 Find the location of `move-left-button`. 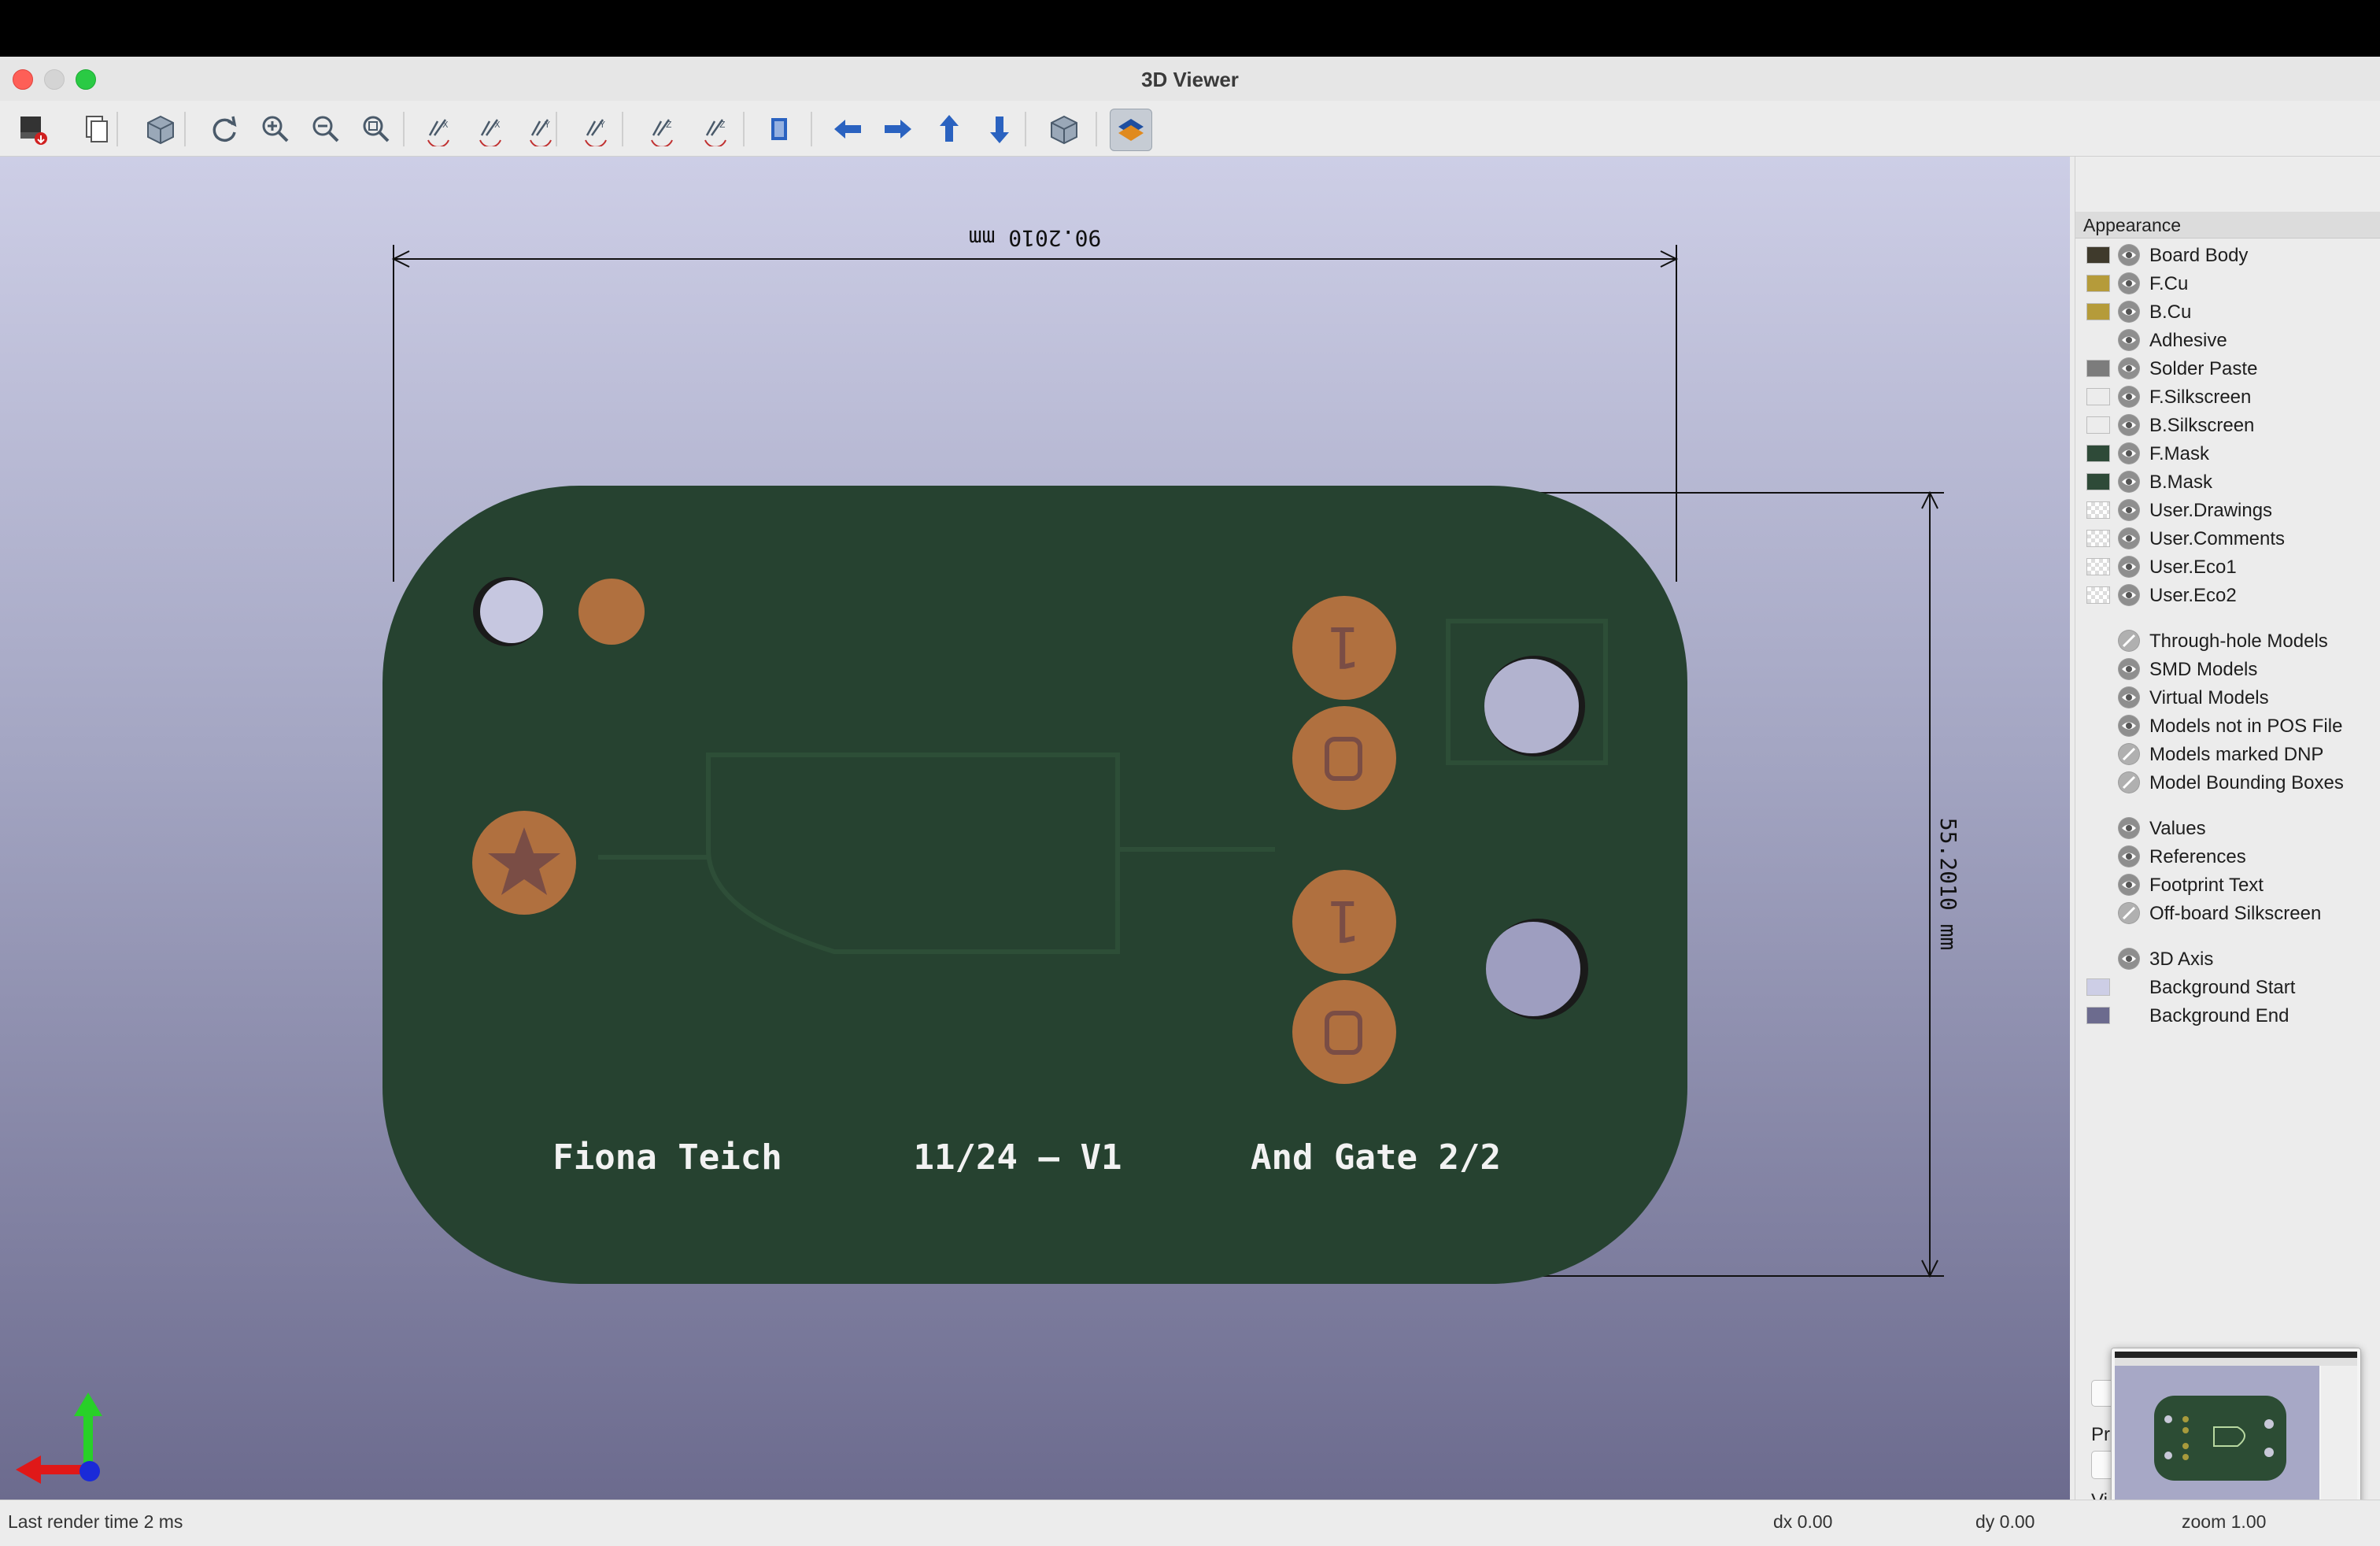

move-left-button is located at coordinates (848, 129).